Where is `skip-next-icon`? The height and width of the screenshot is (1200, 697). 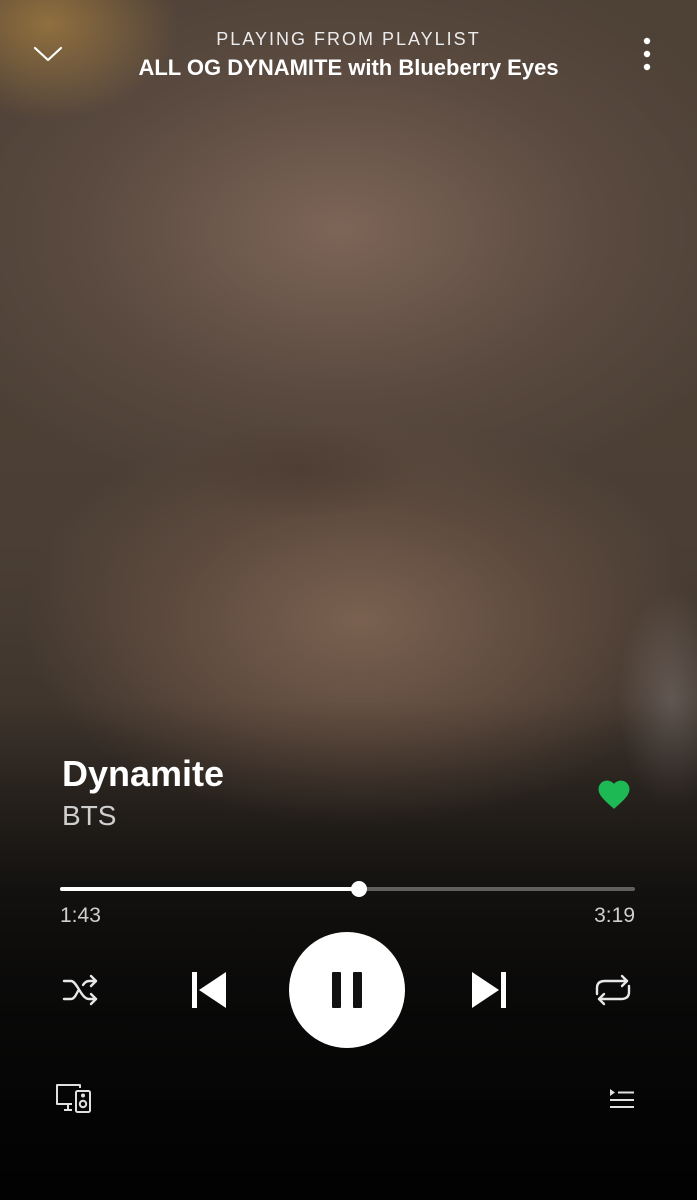 skip-next-icon is located at coordinates (489, 990).